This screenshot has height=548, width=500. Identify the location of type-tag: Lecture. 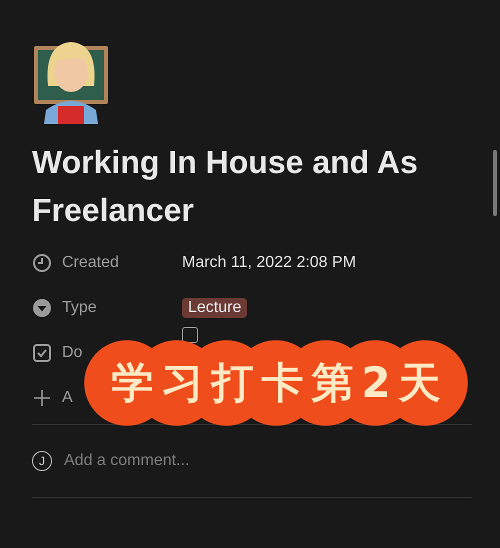
(215, 308).